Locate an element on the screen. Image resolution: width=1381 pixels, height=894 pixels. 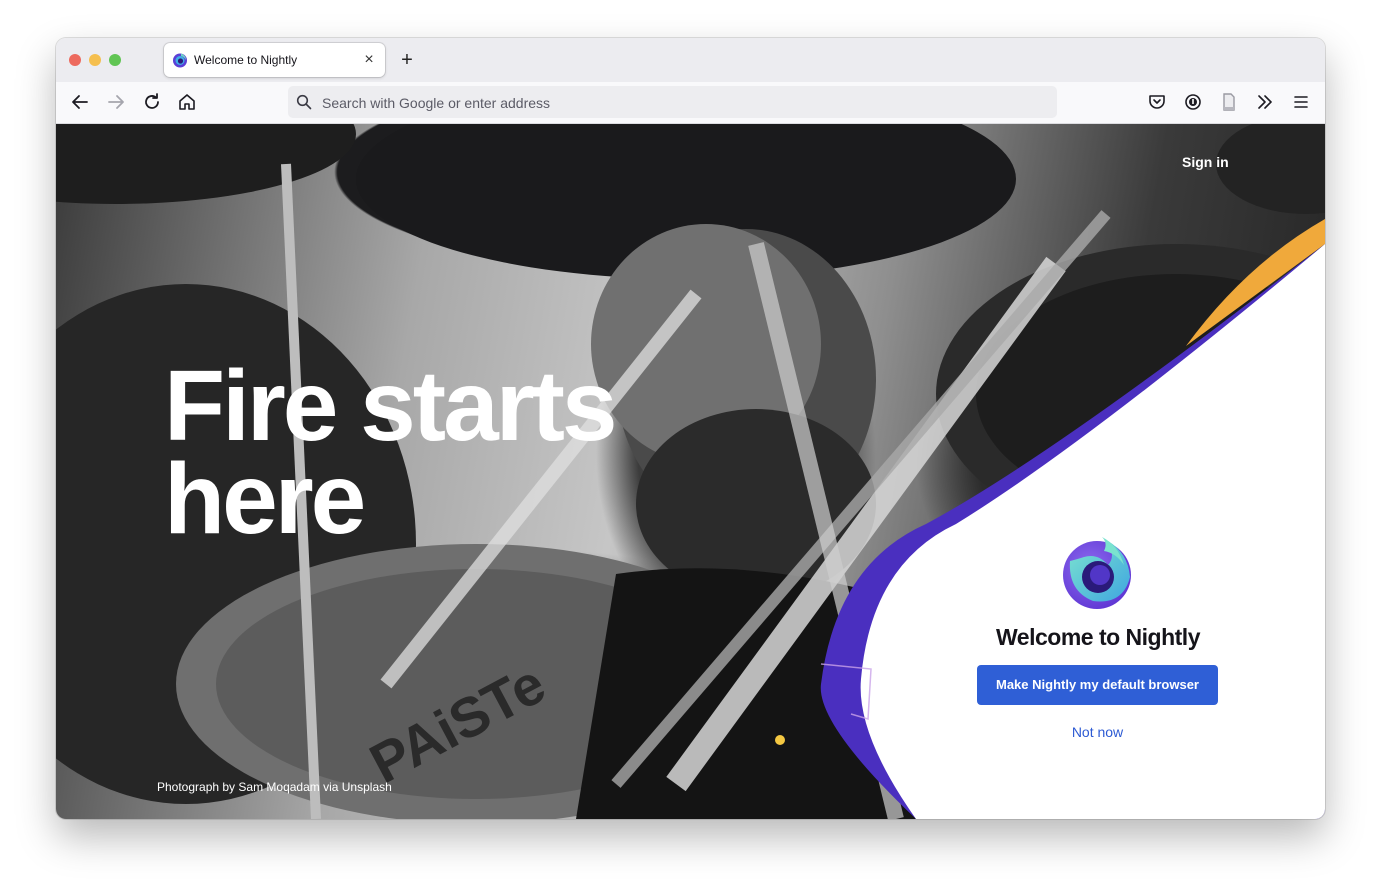
chevron-double-right-icon is located at coordinates (1265, 102).